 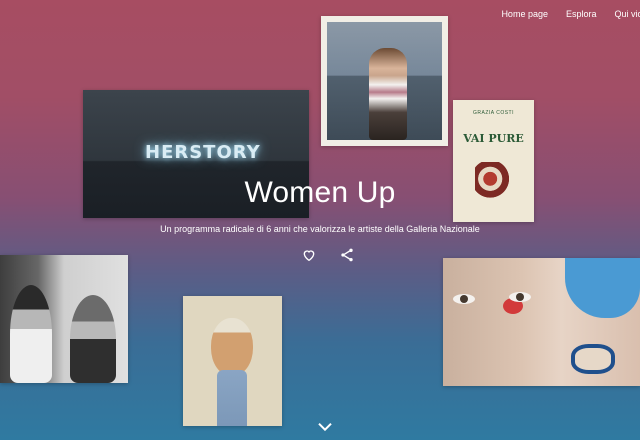 I want to click on painted-eye-mask, so click(x=593, y=359).